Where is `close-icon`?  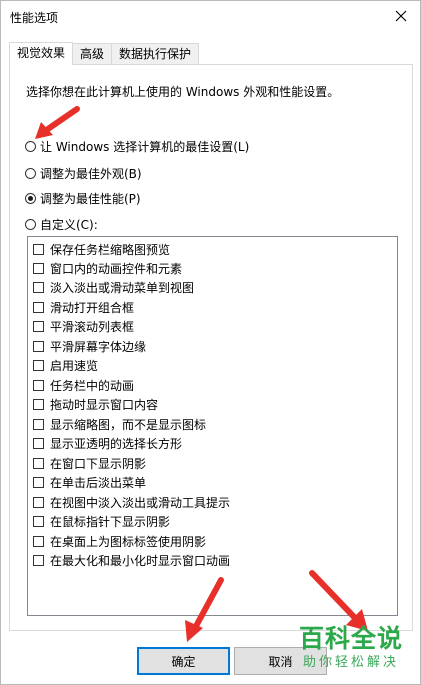 close-icon is located at coordinates (401, 16).